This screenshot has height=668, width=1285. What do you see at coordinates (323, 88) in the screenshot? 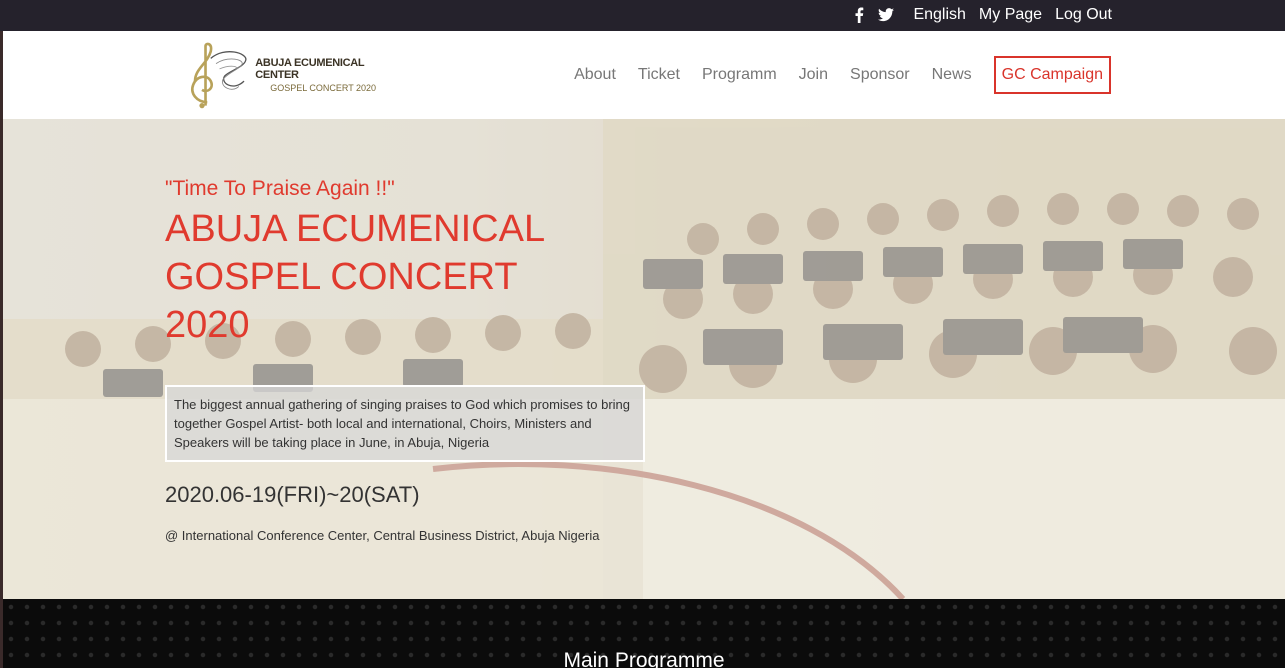
I see `logo-line-2: GOSPEL CONCERT 2020` at bounding box center [323, 88].